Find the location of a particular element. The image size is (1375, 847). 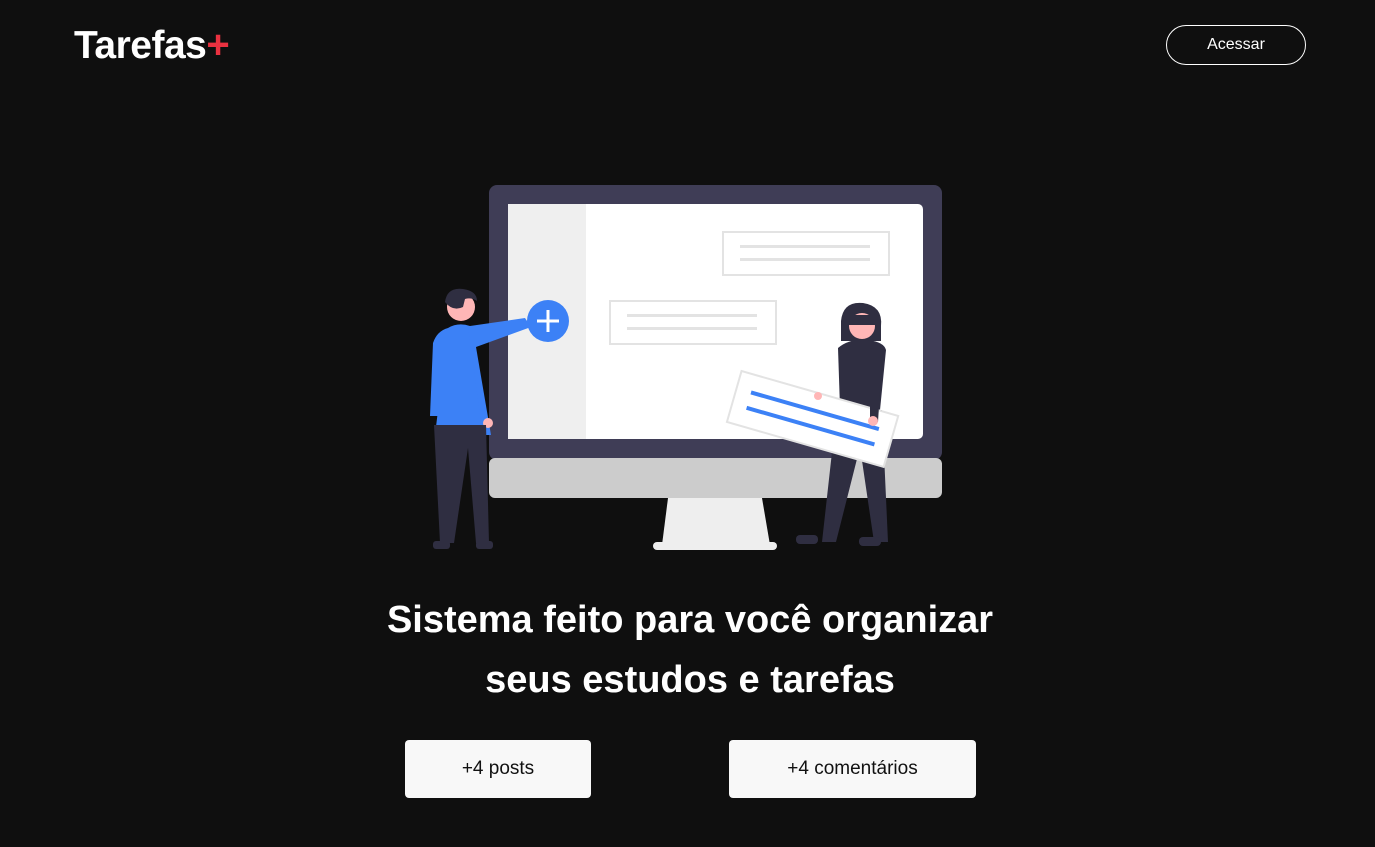

site-header: Tarefas+ Acessar is located at coordinates (687, 45).